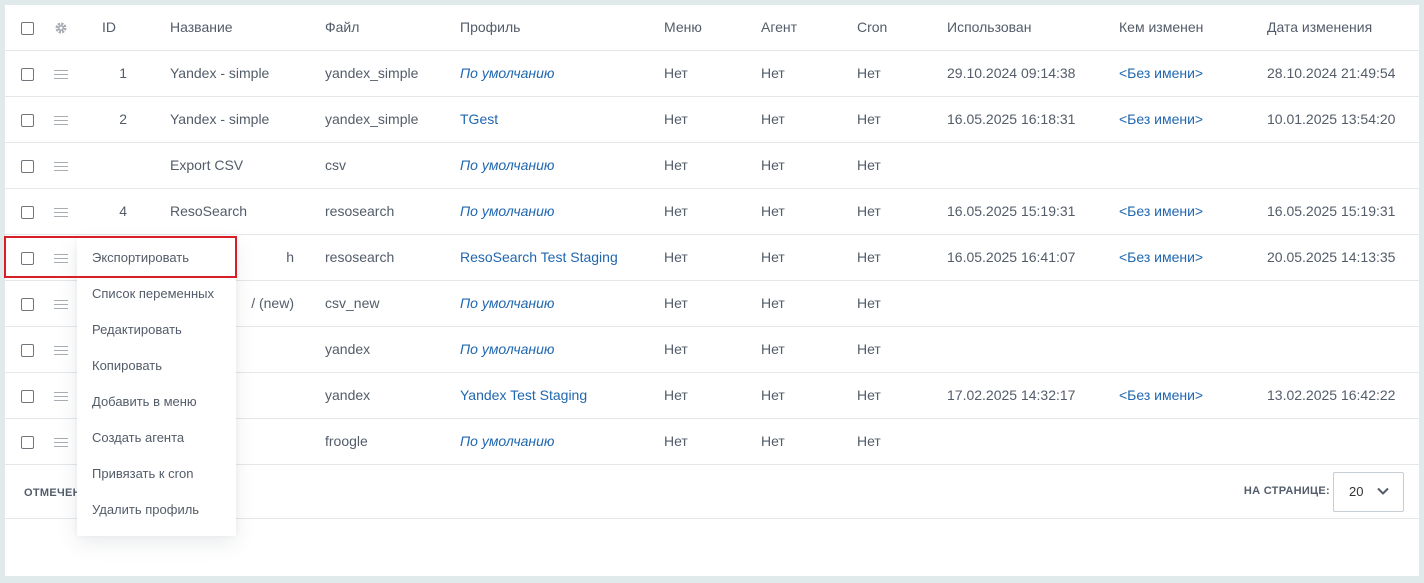 This screenshot has width=1424, height=583. I want to click on column-header-name: Название, so click(222, 28).